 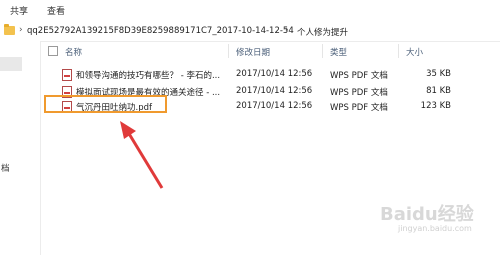 I want to click on nav-selected-item, so click(x=11, y=64).